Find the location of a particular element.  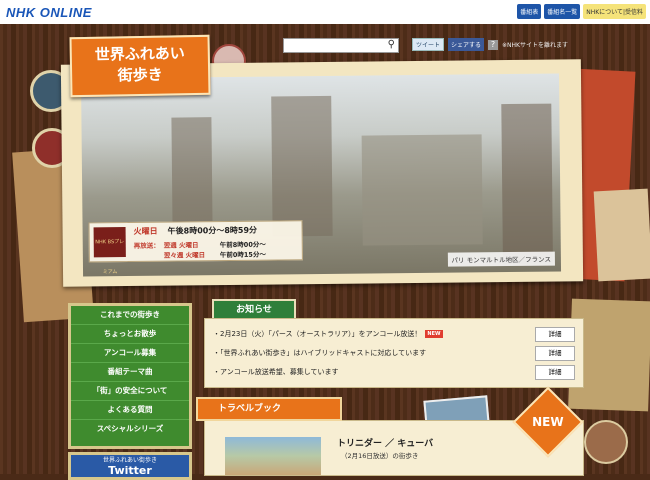

social-bar: ツイート シェアする ? ※NHKサイトを離れます is located at coordinates (490, 44).